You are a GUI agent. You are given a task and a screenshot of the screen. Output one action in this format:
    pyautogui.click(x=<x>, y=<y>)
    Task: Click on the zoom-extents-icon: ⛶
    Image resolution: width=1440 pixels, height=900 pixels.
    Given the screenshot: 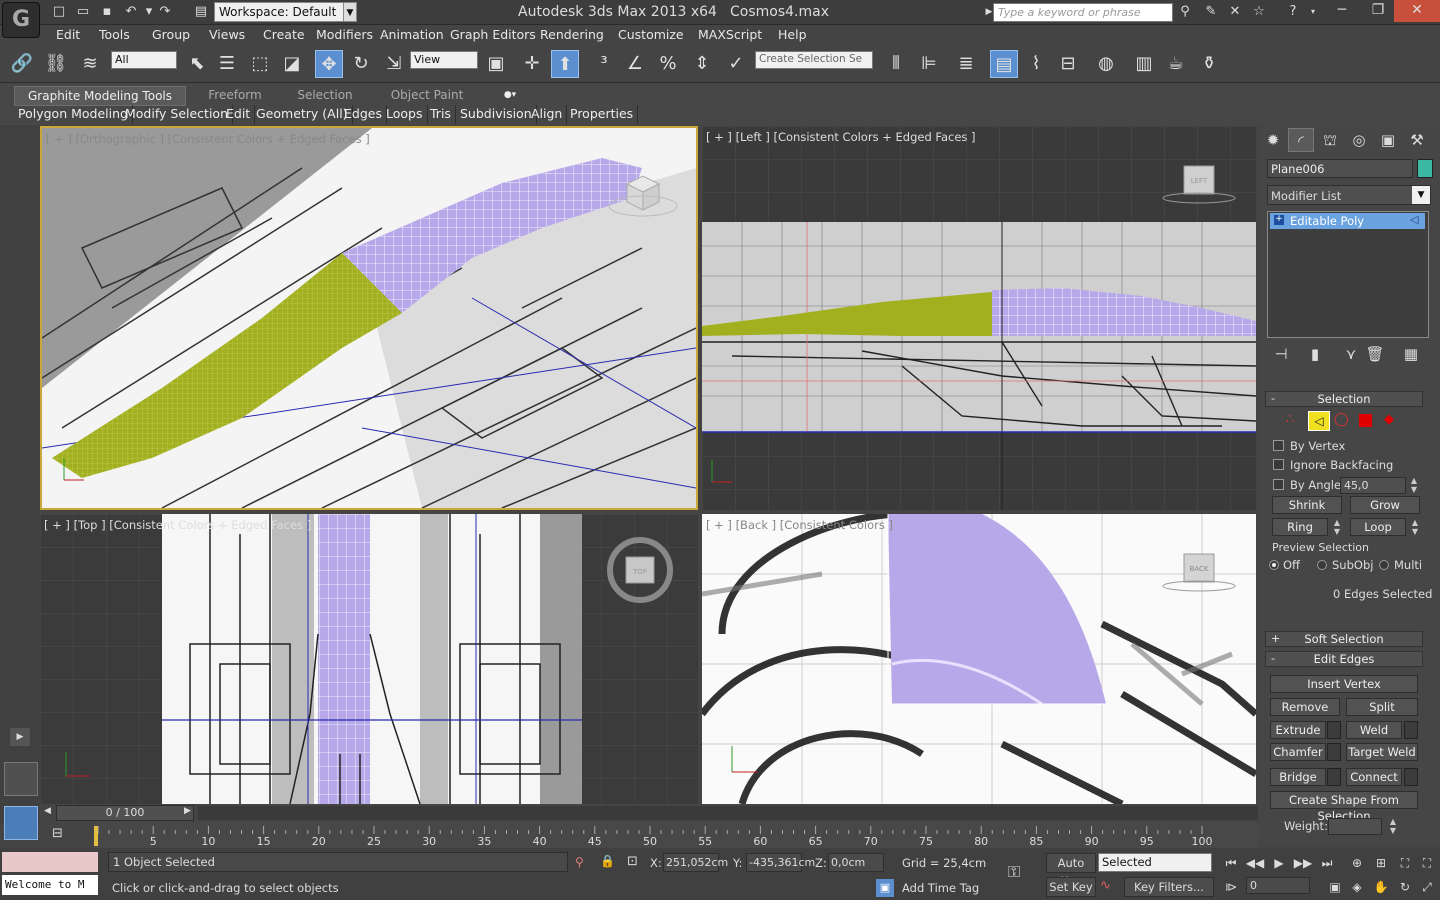 What is the action you would take?
    pyautogui.click(x=1405, y=863)
    